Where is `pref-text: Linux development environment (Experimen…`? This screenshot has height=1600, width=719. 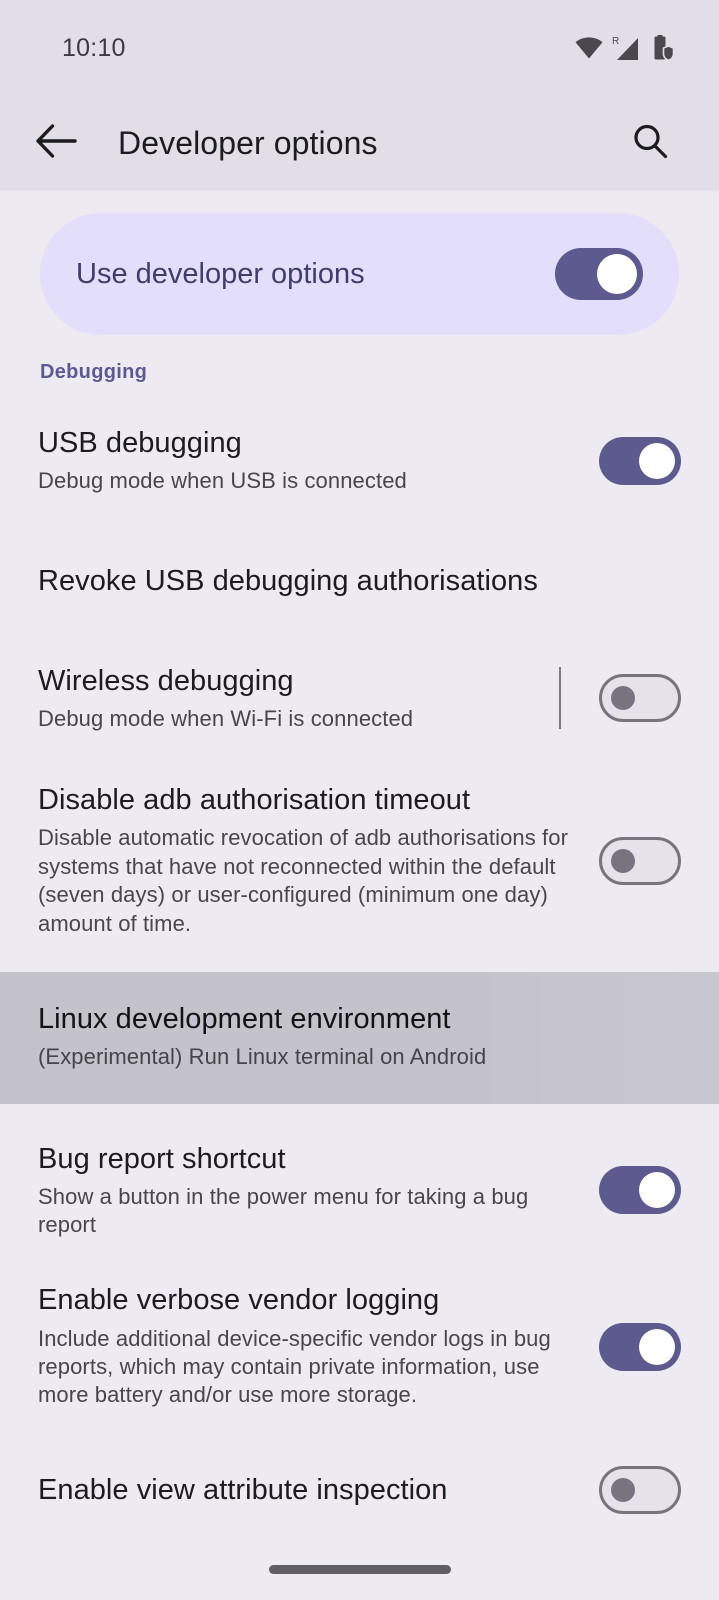 pref-text: Linux development environment (Experimen… is located at coordinates (359, 1037).